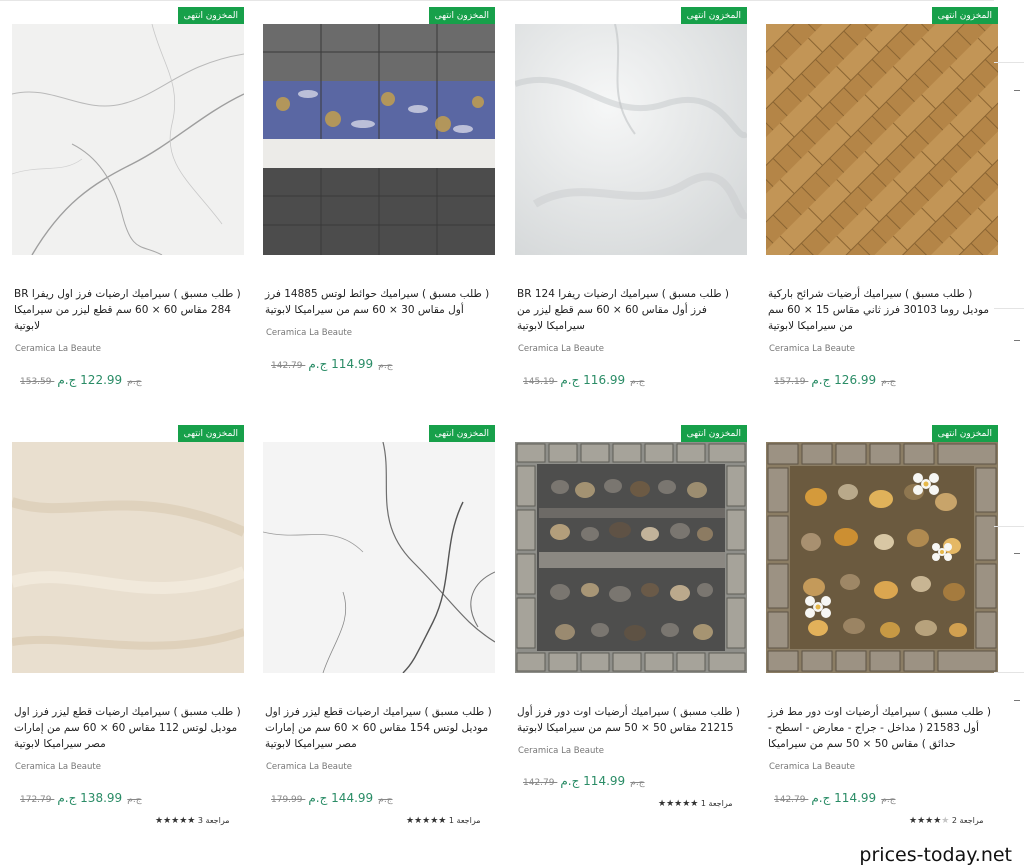 The height and width of the screenshot is (868, 1024). What do you see at coordinates (935, 855) in the screenshot?
I see `site-watermark: prices-today.net` at bounding box center [935, 855].